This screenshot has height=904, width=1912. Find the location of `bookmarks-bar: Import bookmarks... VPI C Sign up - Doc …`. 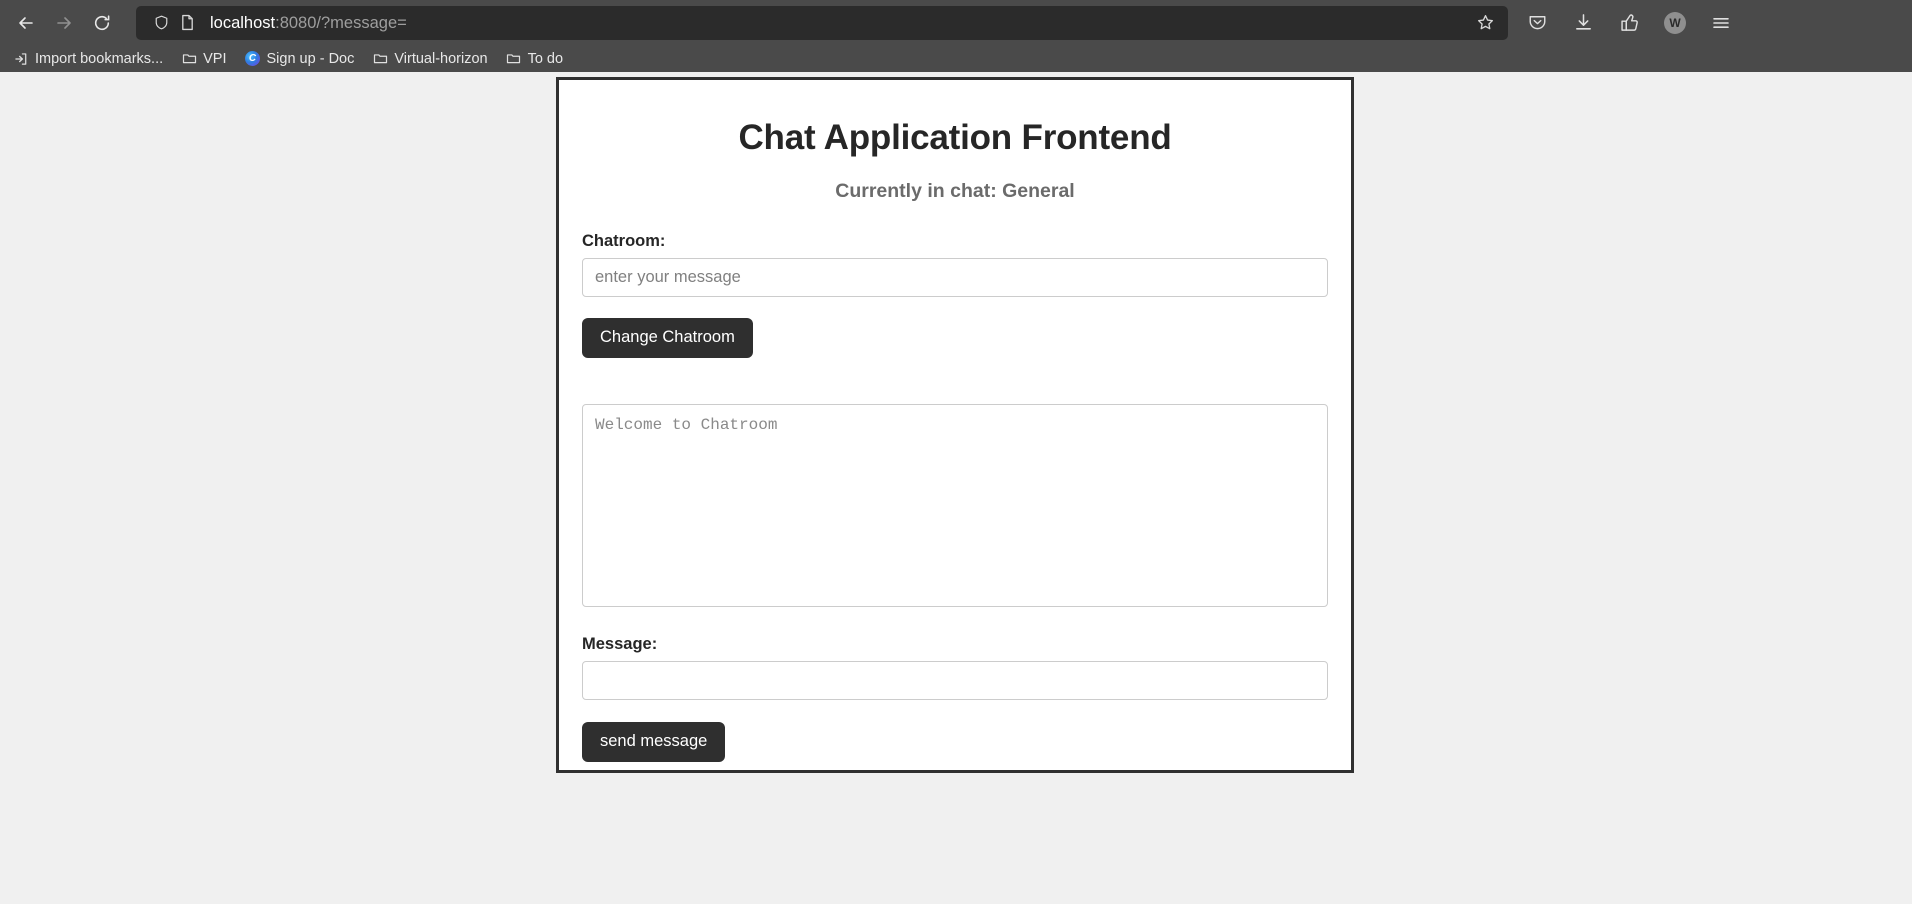

bookmarks-bar: Import bookmarks... VPI C Sign up - Doc … is located at coordinates (956, 58).